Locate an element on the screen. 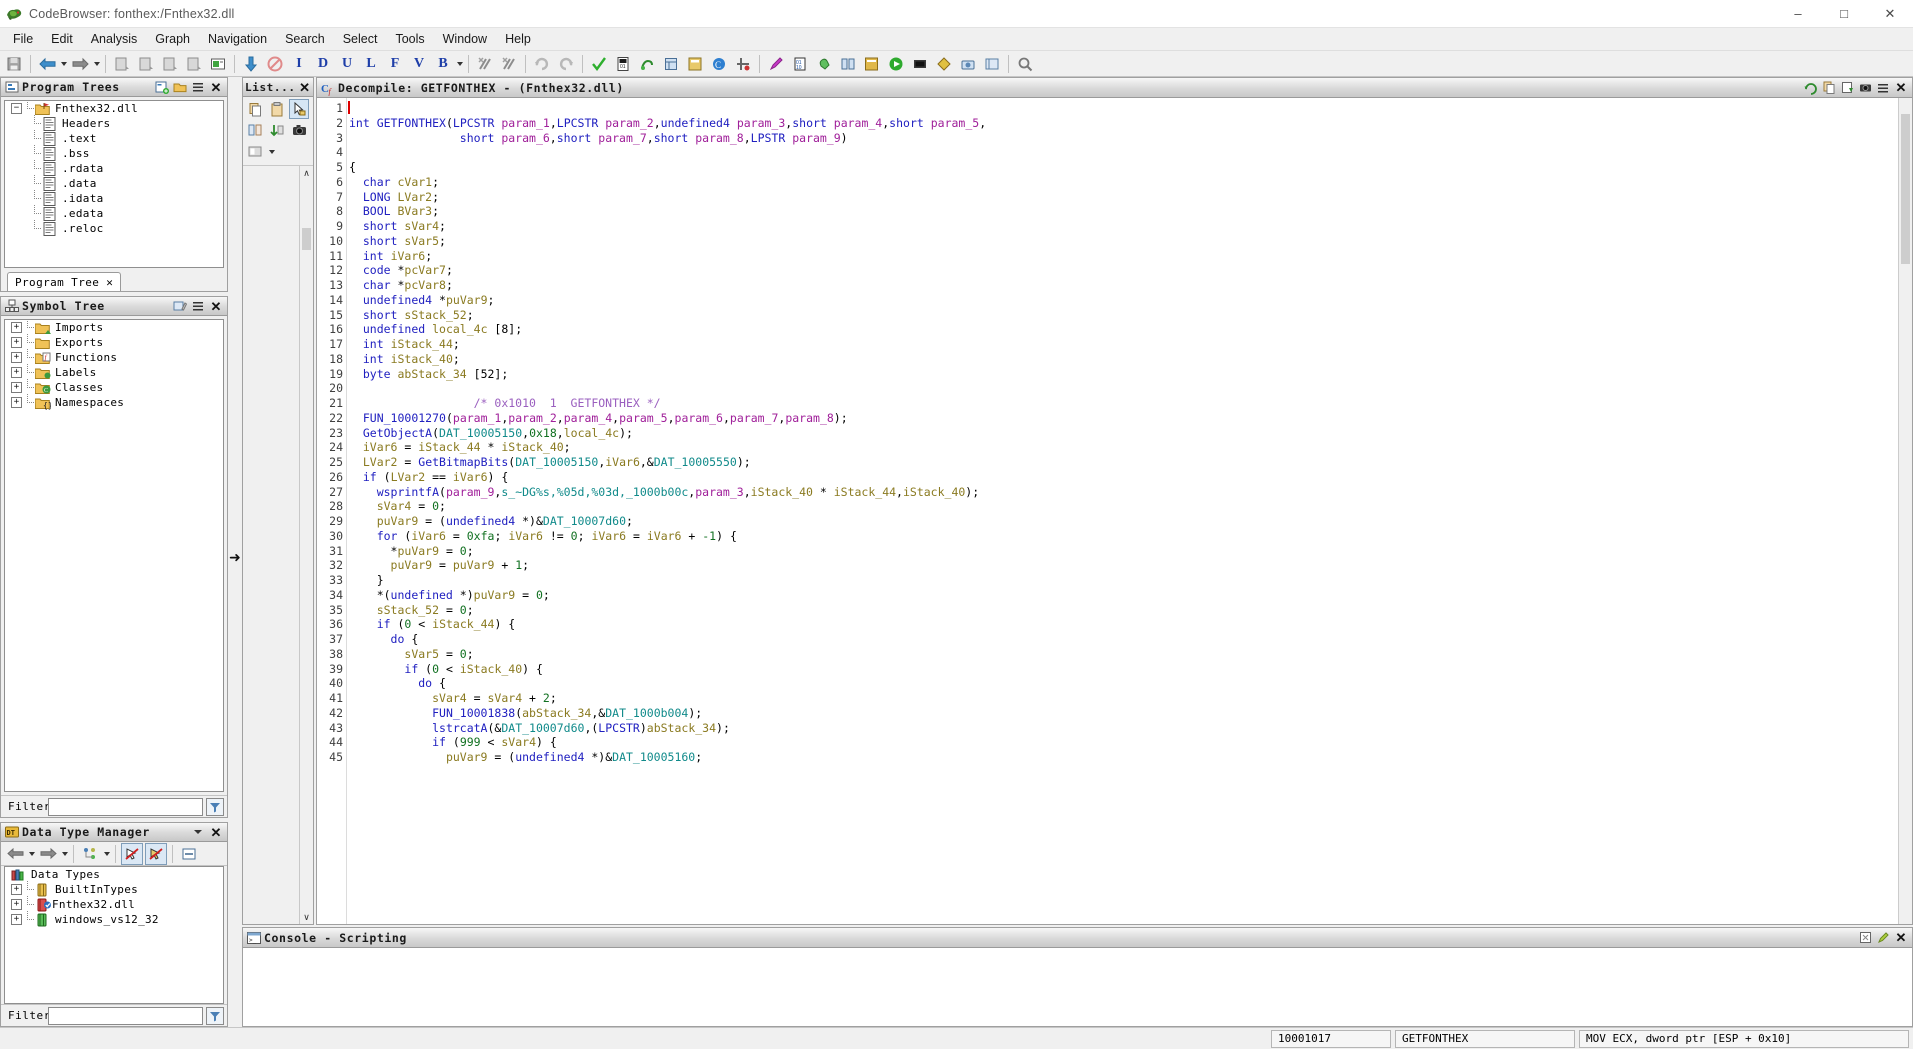 The height and width of the screenshot is (1049, 1913). symbol-node-exports: + Exports is located at coordinates (114, 342).